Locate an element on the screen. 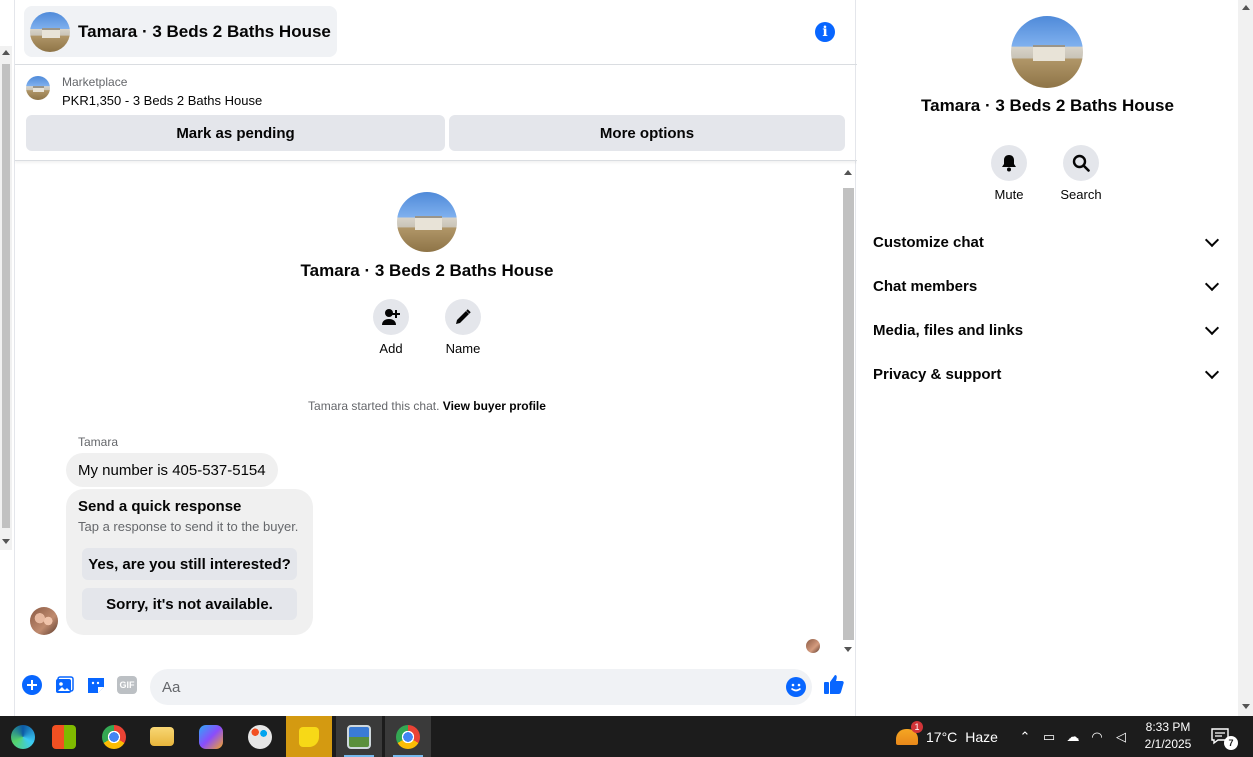 This screenshot has height=757, width=1253. gif-icon: GIF is located at coordinates (127, 685).